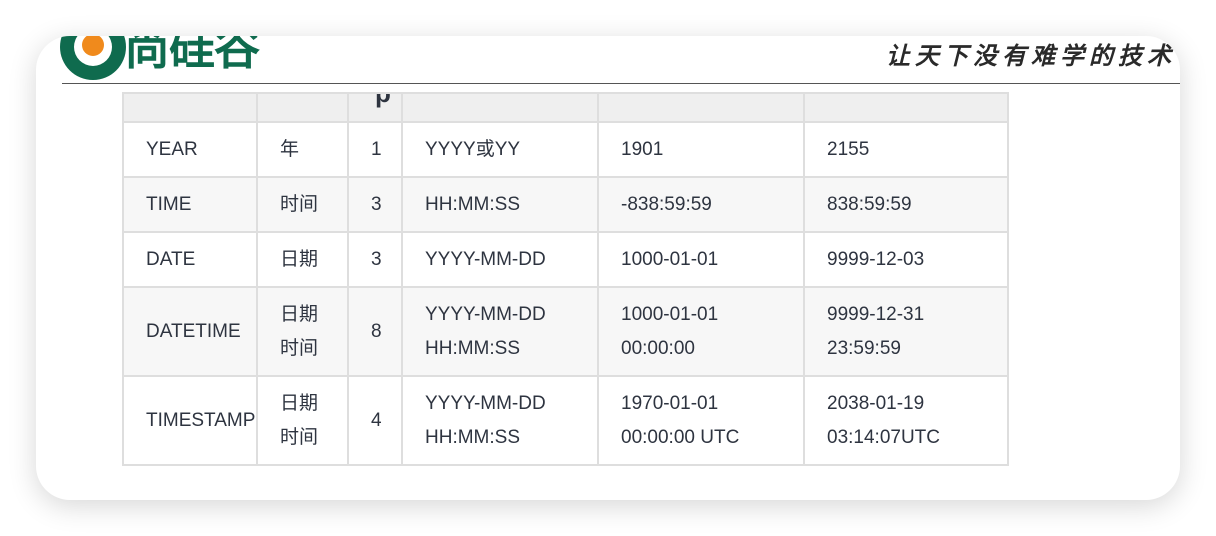  Describe the element at coordinates (701, 149) in the screenshot. I see `min-cell: 1901` at that location.